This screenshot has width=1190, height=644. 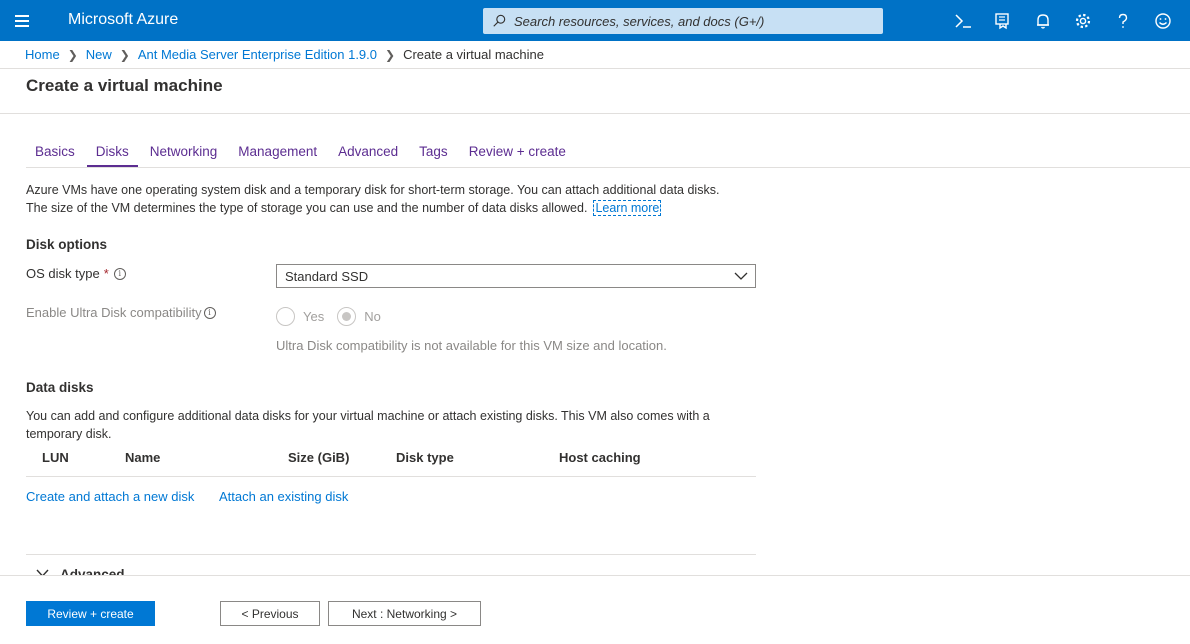 What do you see at coordinates (270, 613) in the screenshot?
I see `previous-button: < Previous` at bounding box center [270, 613].